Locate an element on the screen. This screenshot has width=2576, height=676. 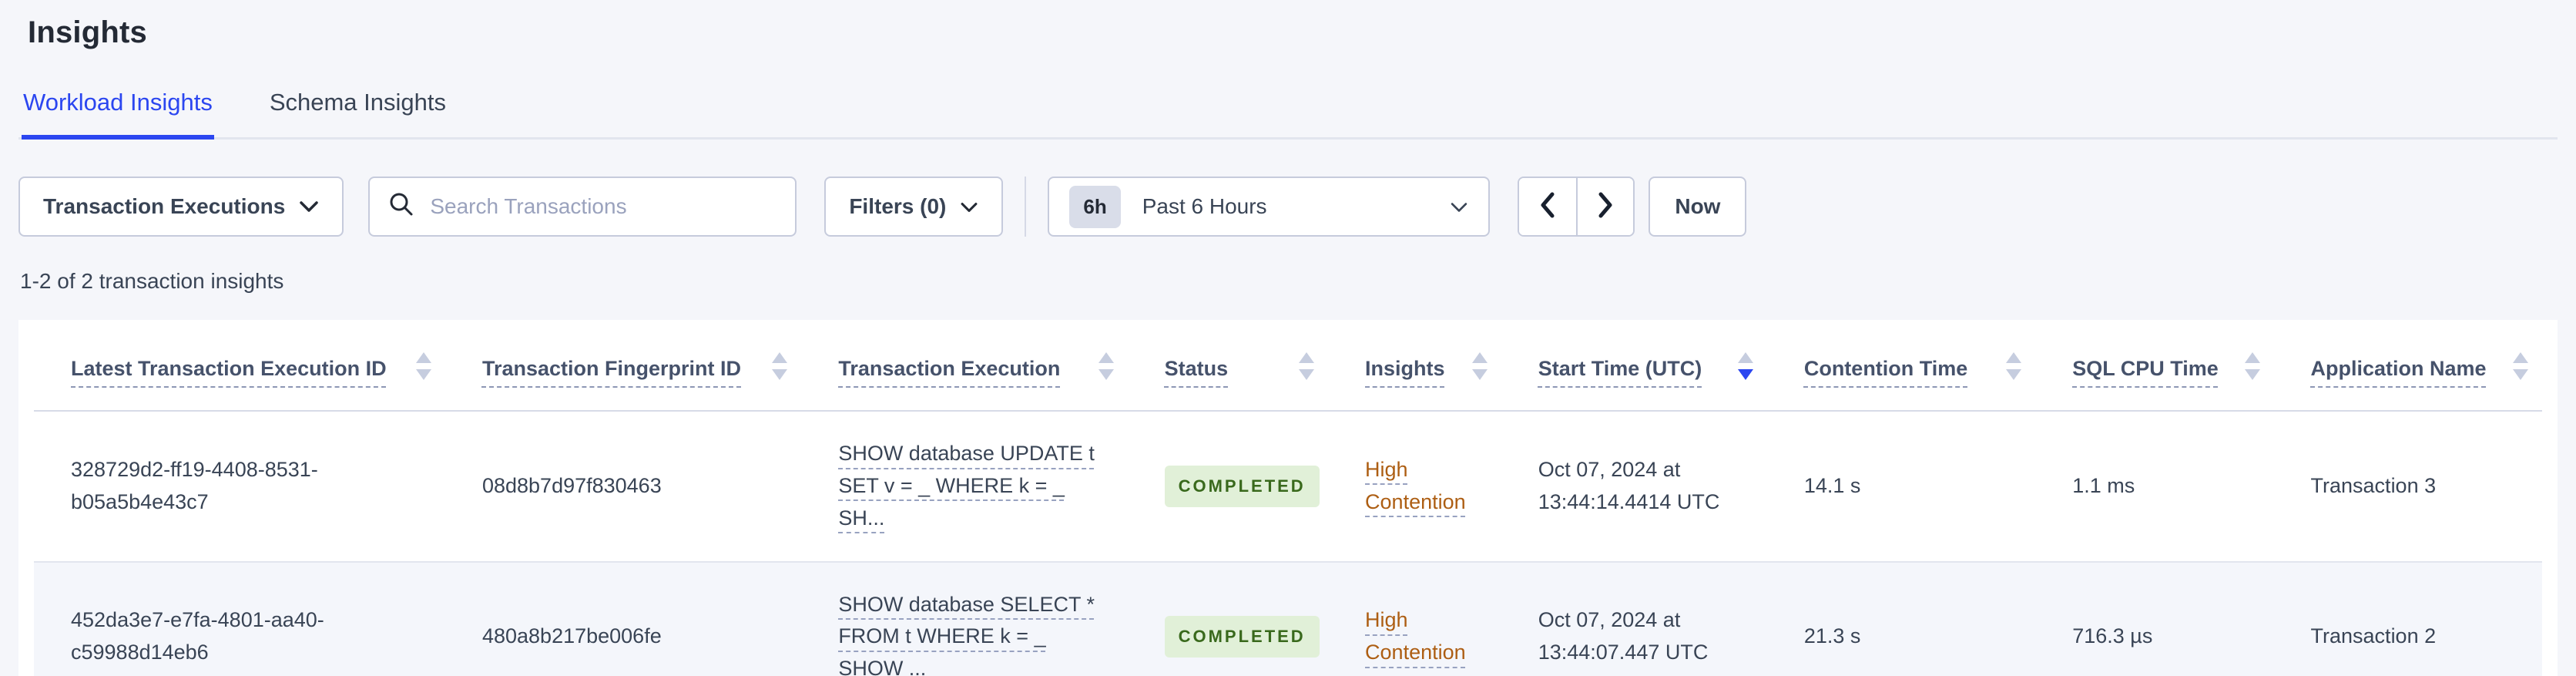
search-box is located at coordinates (582, 207).